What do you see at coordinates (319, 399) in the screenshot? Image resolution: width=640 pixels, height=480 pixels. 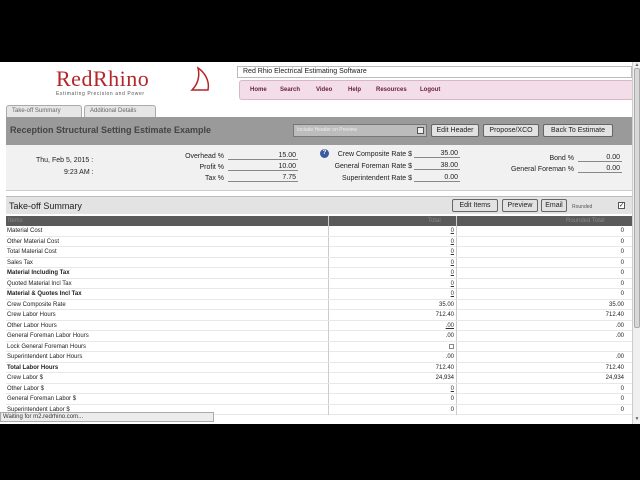 I see `table-row: General Foreman Labor $ 0 0` at bounding box center [319, 399].